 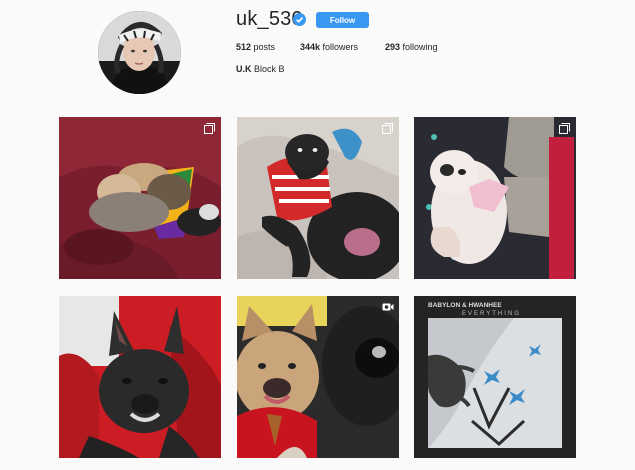 I want to click on album-title-text: BABYLON & HWANHEE, so click(x=465, y=305).